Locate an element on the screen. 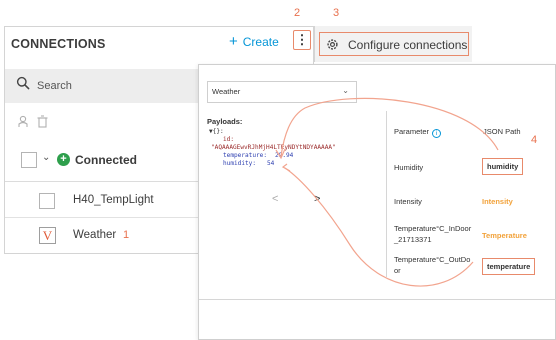 Image resolution: width=556 pixels, height=340 pixels. configure-menu: Configure connections is located at coordinates (393, 44).